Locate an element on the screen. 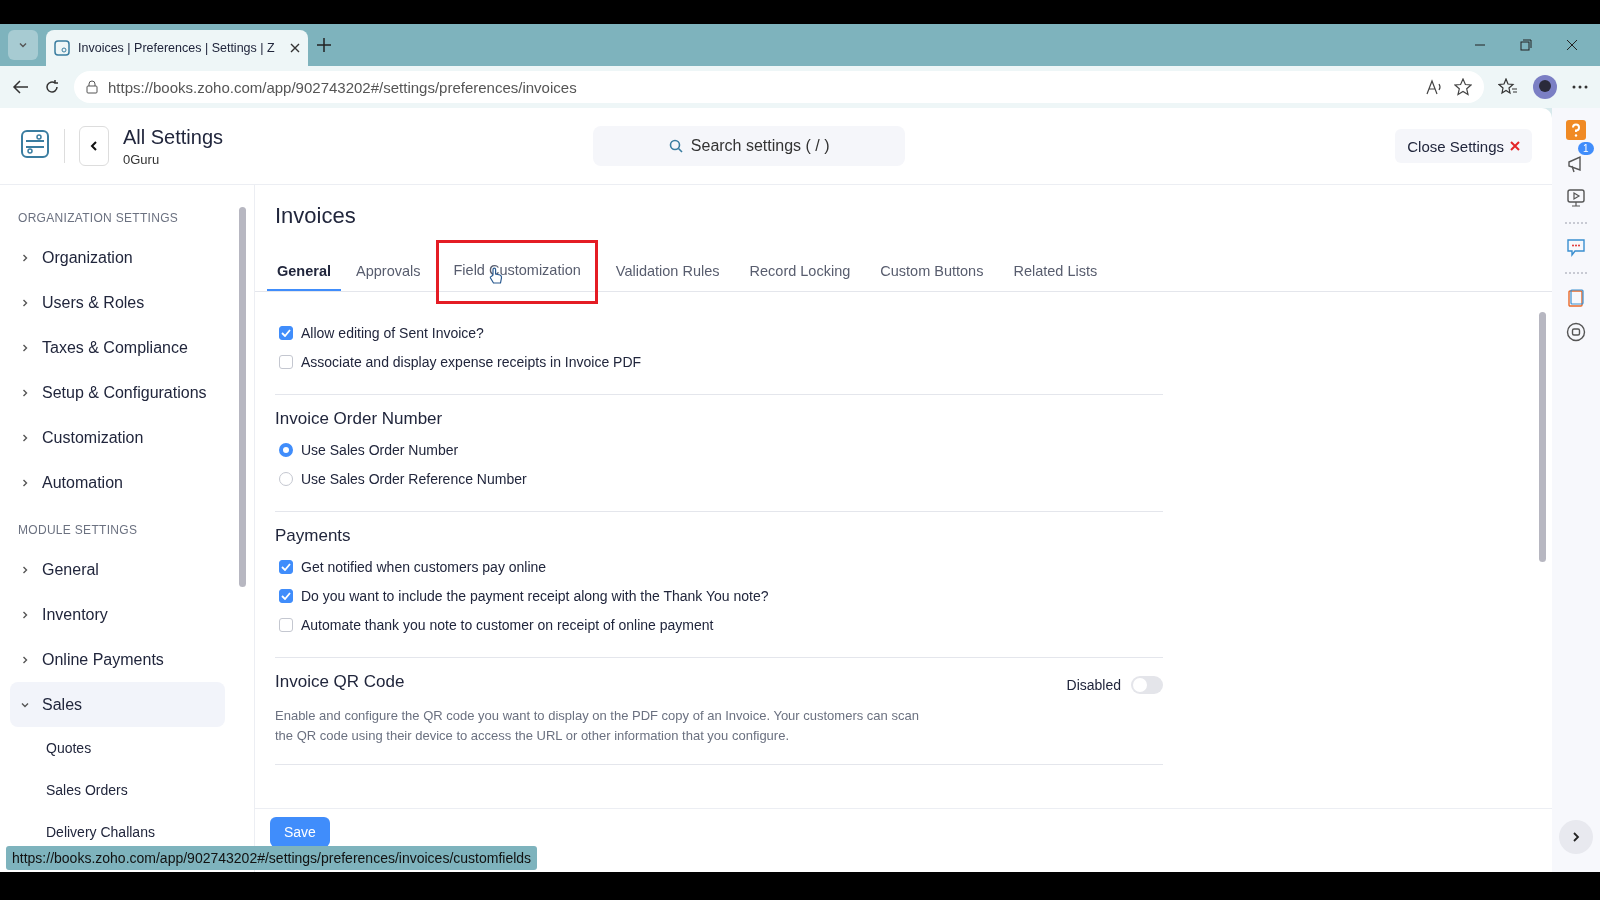  option-label: Allow editing of Sent Invoice? is located at coordinates (392, 332).